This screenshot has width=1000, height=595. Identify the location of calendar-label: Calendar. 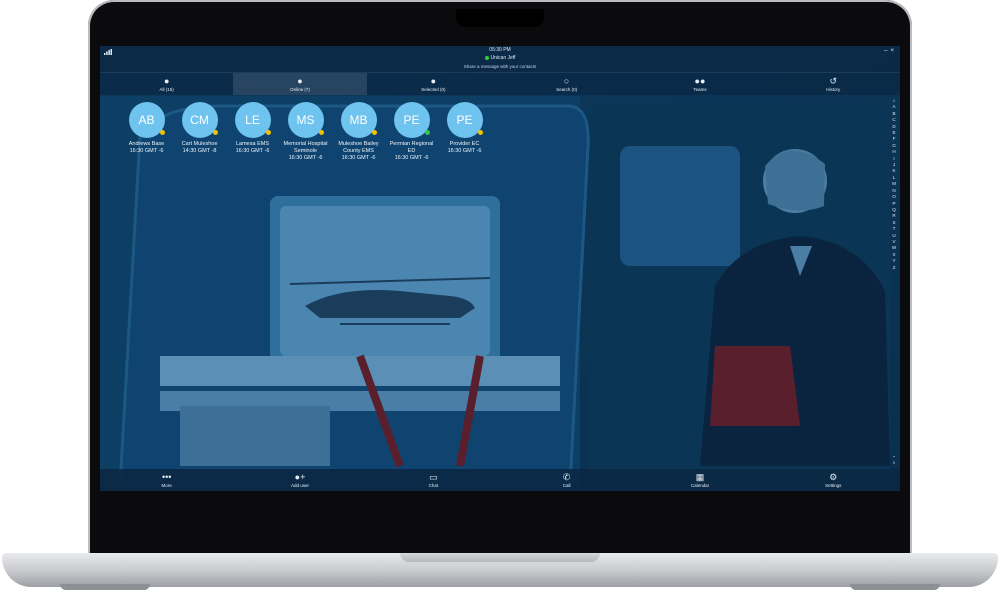
(700, 485).